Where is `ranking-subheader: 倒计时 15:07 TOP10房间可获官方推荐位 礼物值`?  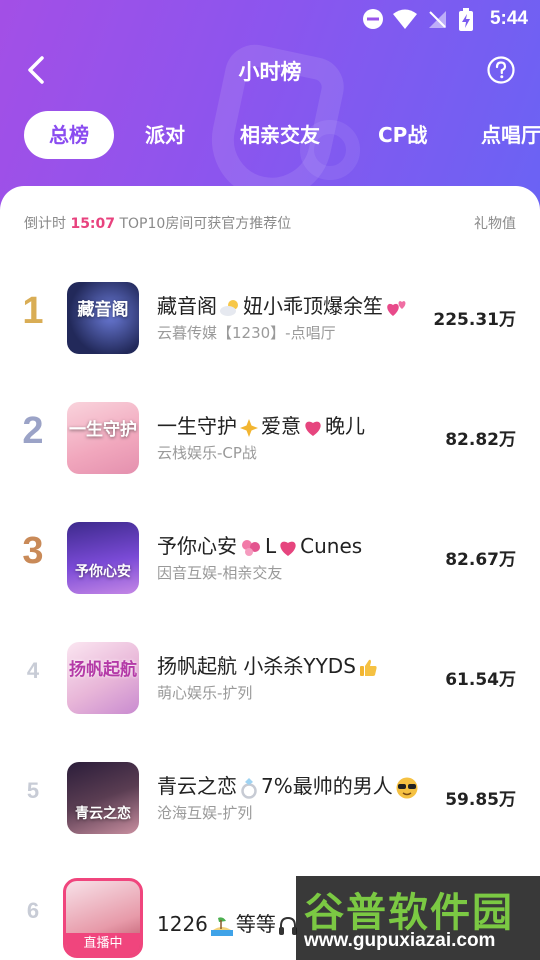
ranking-subheader: 倒计时 15:07 TOP10房间可获官方推荐位 礼物值 is located at coordinates (270, 223).